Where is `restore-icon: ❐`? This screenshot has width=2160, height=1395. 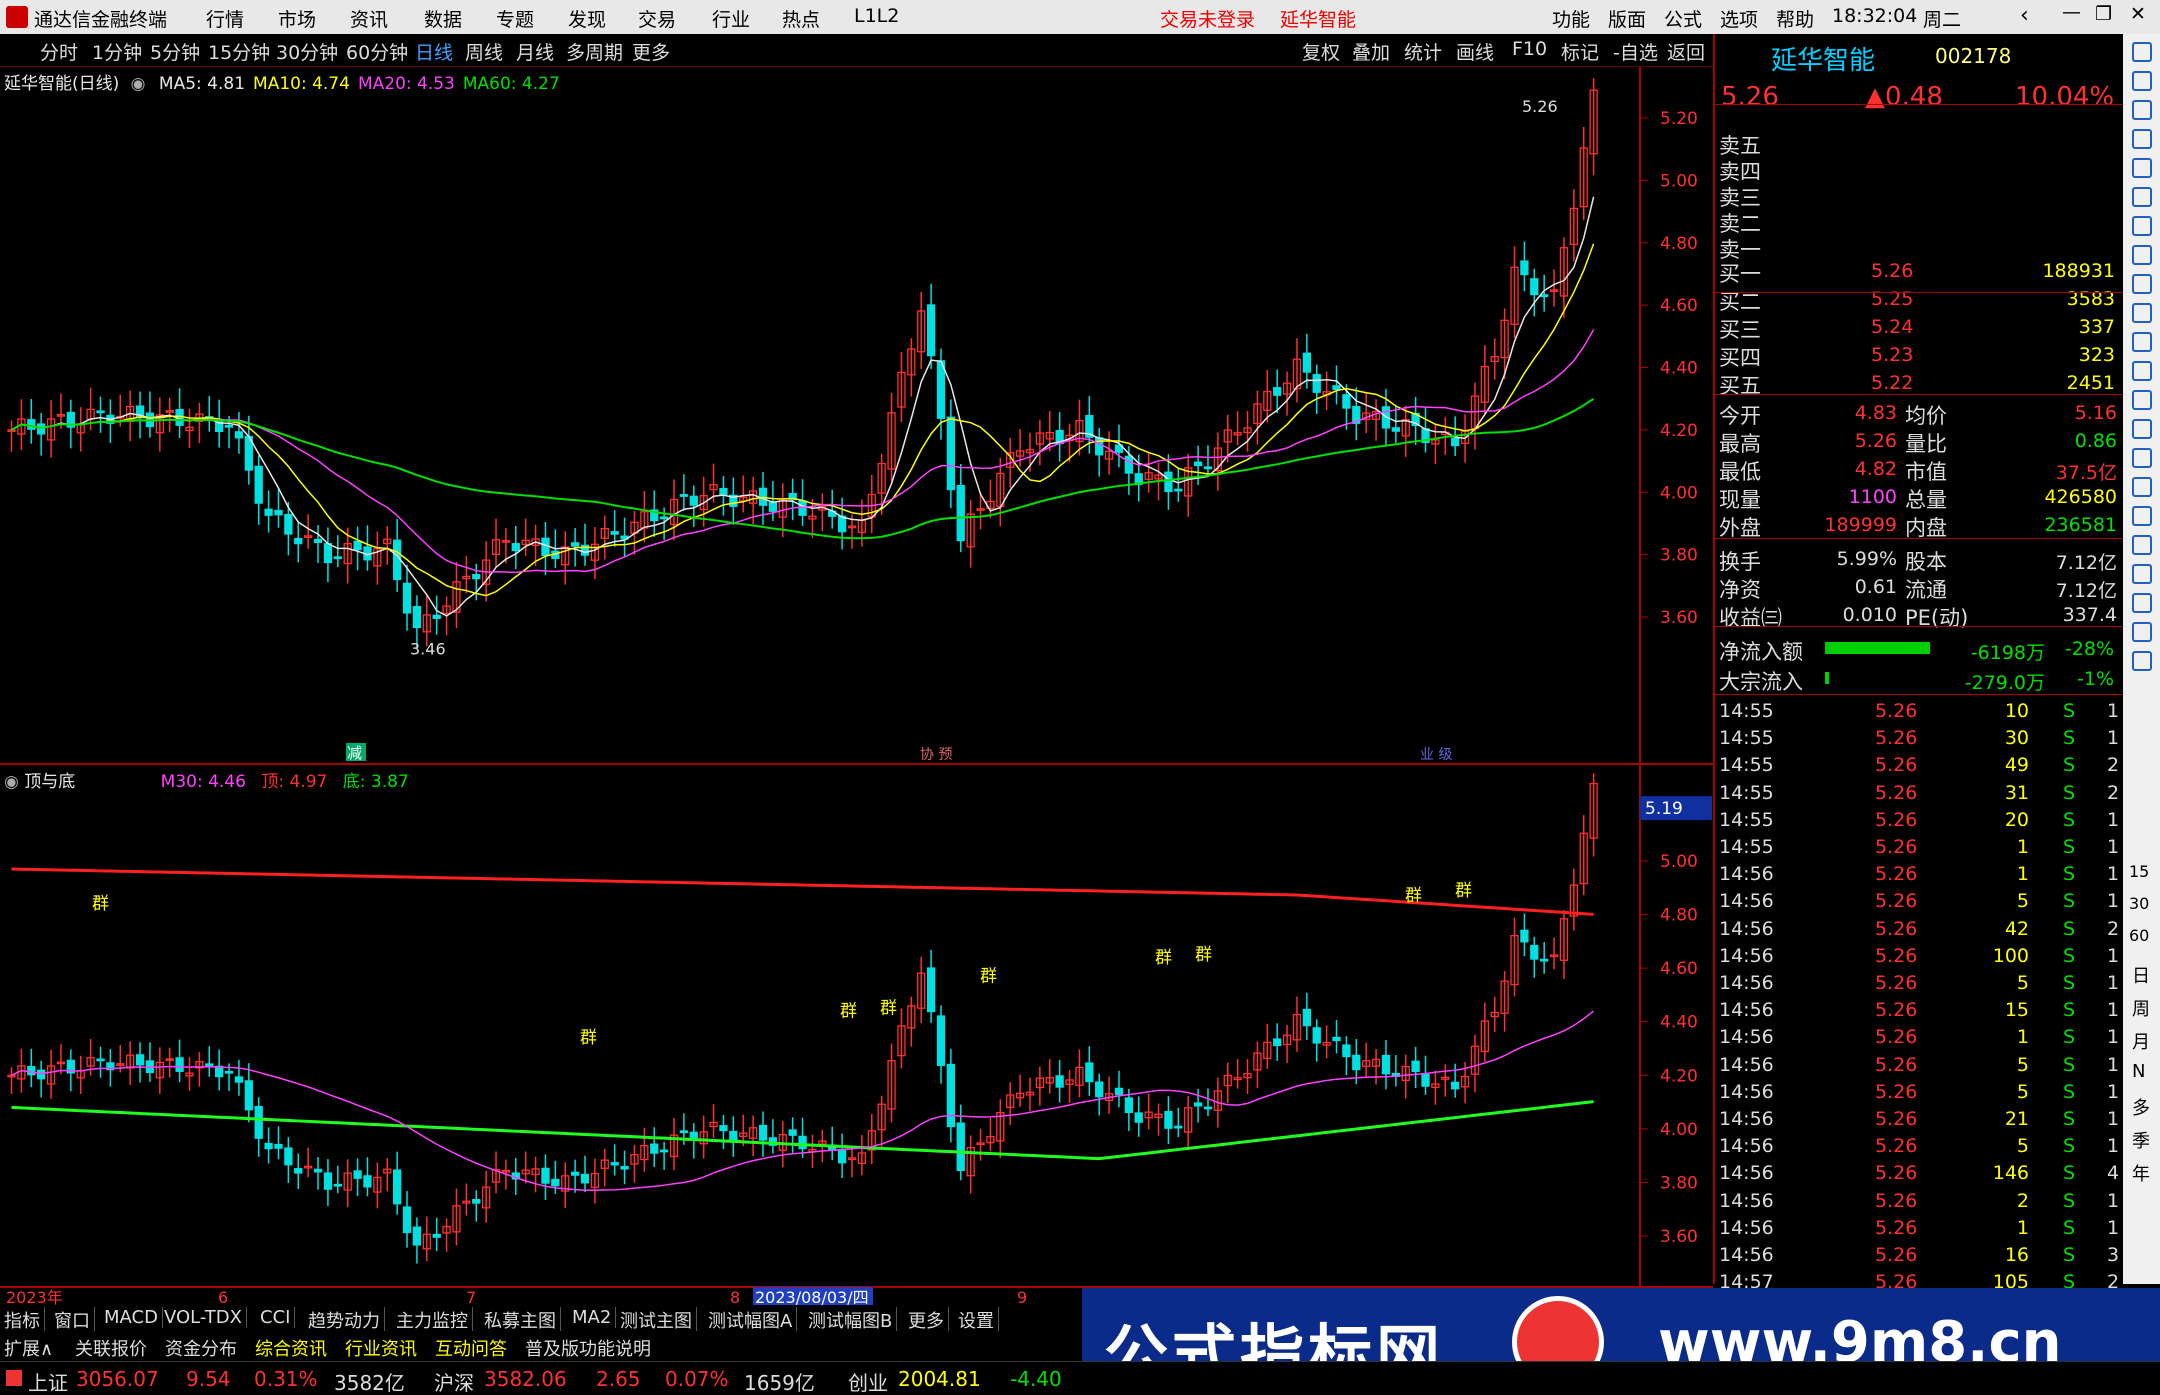
restore-icon: ❐ is located at coordinates (2103, 14).